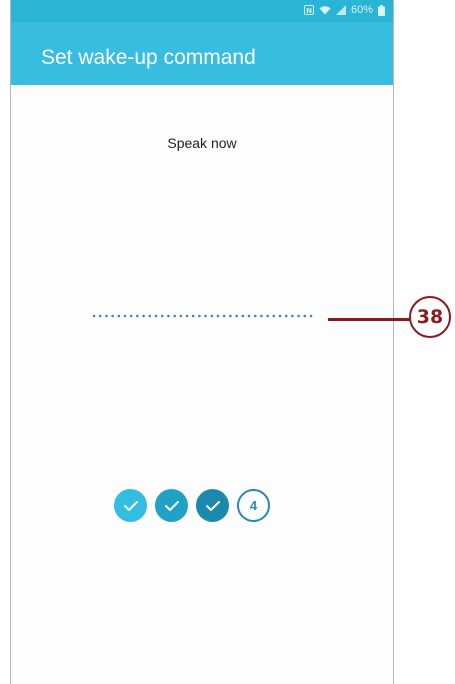  I want to click on app-bar: Set wake-up command, so click(202, 53).